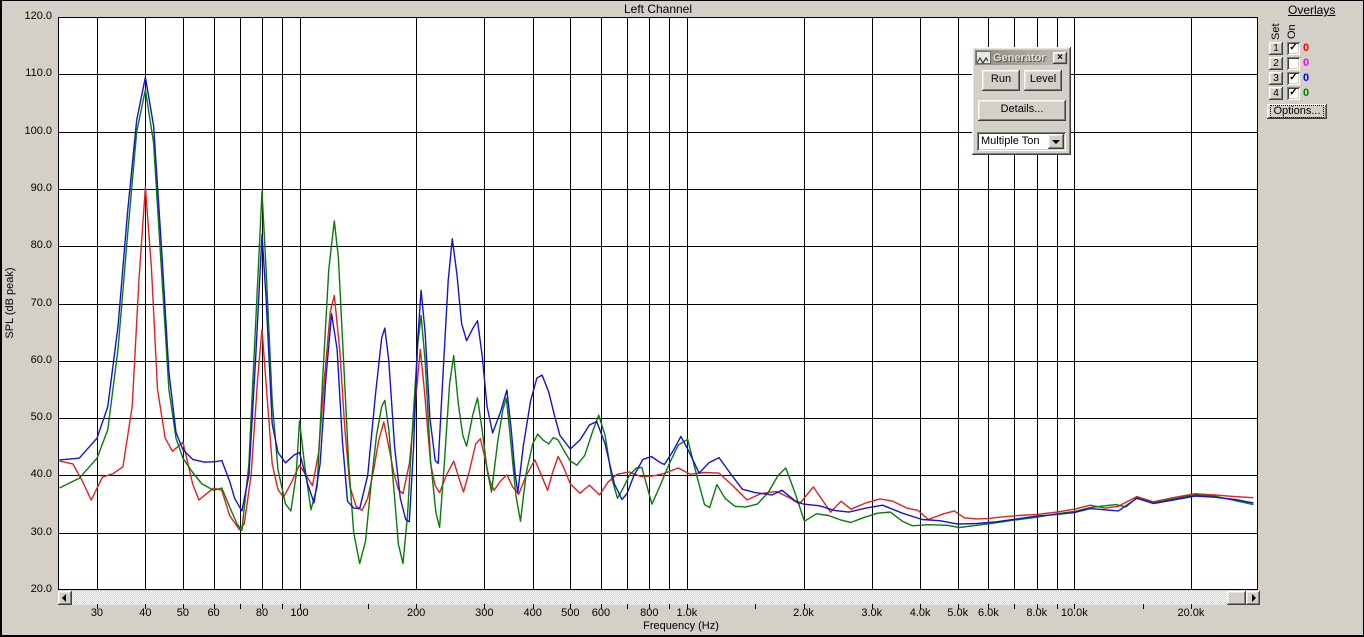 Image resolution: width=1364 pixels, height=637 pixels. I want to click on horizontal-scrollbar, so click(659, 598).